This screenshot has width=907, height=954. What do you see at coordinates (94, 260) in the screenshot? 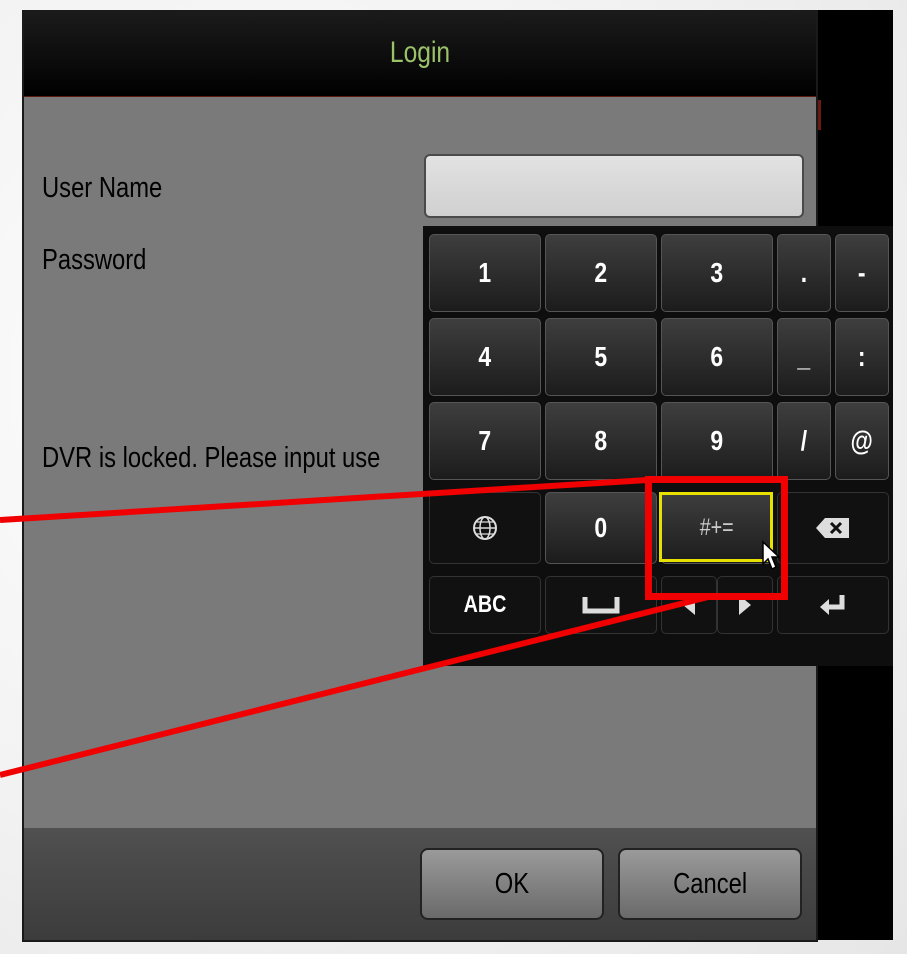
I see `password-label: Password` at bounding box center [94, 260].